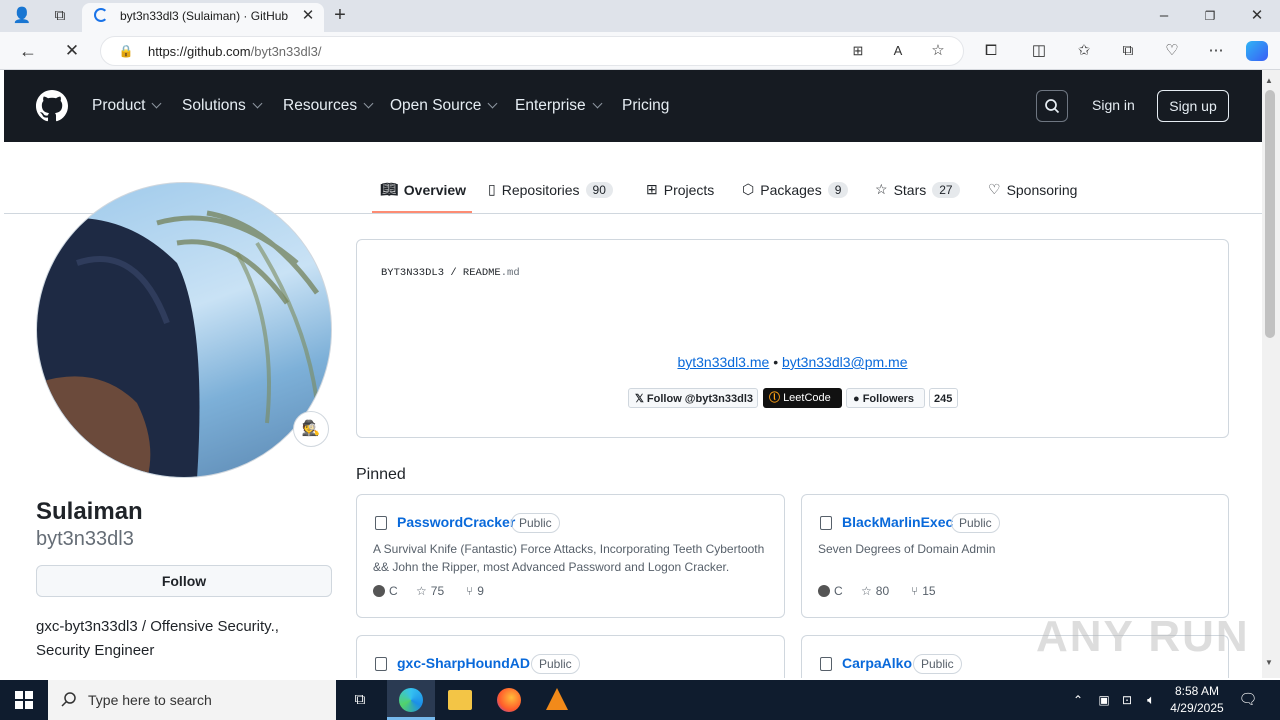 The image size is (1280, 720). I want to click on github-mark-icon: ●, so click(858, 399).